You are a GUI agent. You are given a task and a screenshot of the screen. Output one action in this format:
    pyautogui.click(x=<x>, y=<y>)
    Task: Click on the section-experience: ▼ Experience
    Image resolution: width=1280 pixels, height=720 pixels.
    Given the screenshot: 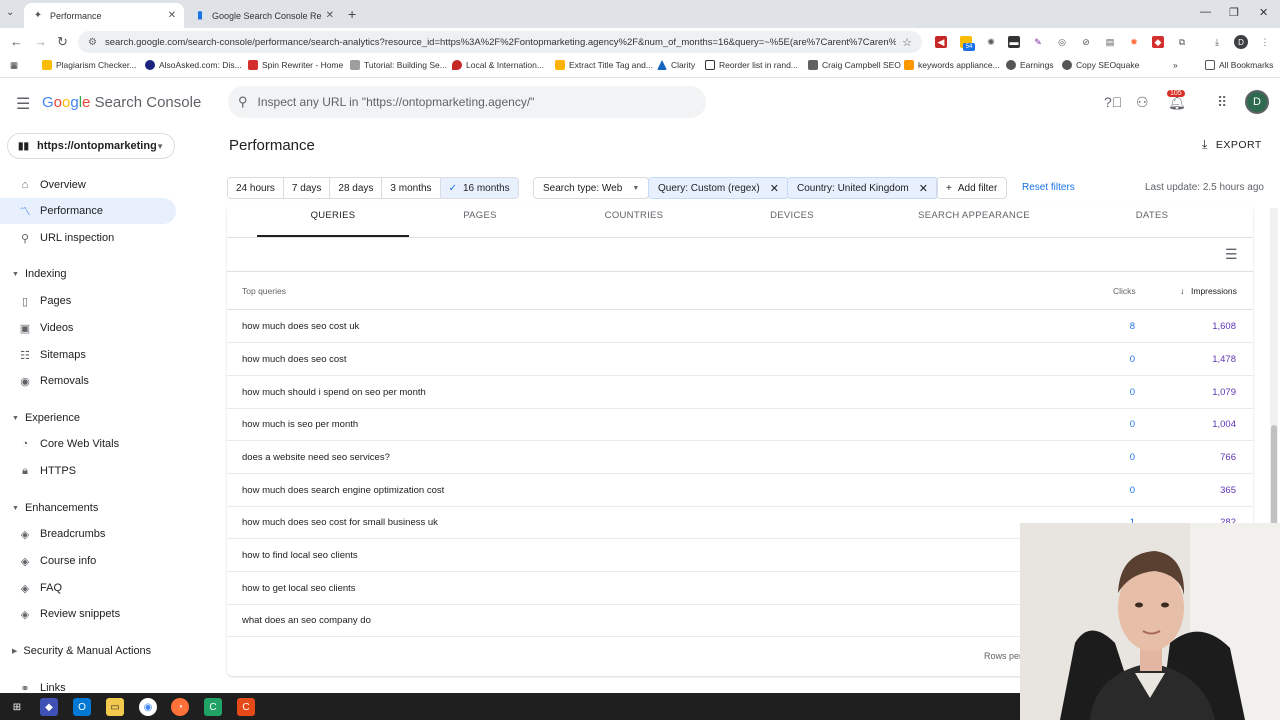 What is the action you would take?
    pyautogui.click(x=88, y=418)
    